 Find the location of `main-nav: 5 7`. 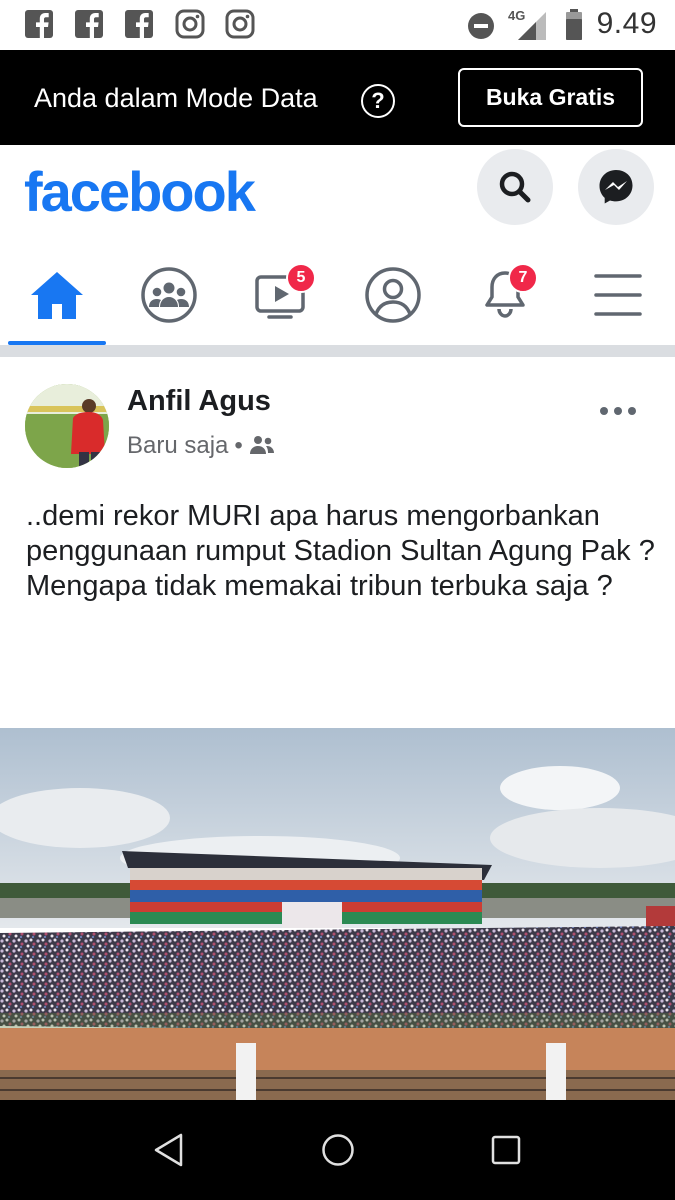

main-nav: 5 7 is located at coordinates (337, 295).